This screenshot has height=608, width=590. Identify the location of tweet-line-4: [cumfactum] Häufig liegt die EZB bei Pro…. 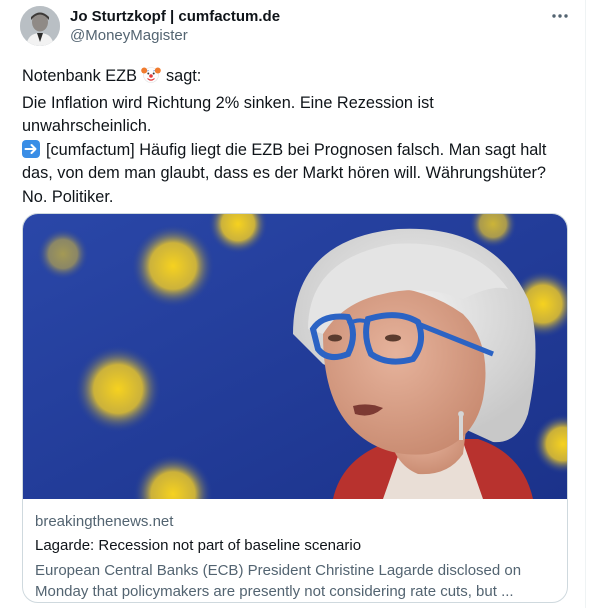
(297, 151).